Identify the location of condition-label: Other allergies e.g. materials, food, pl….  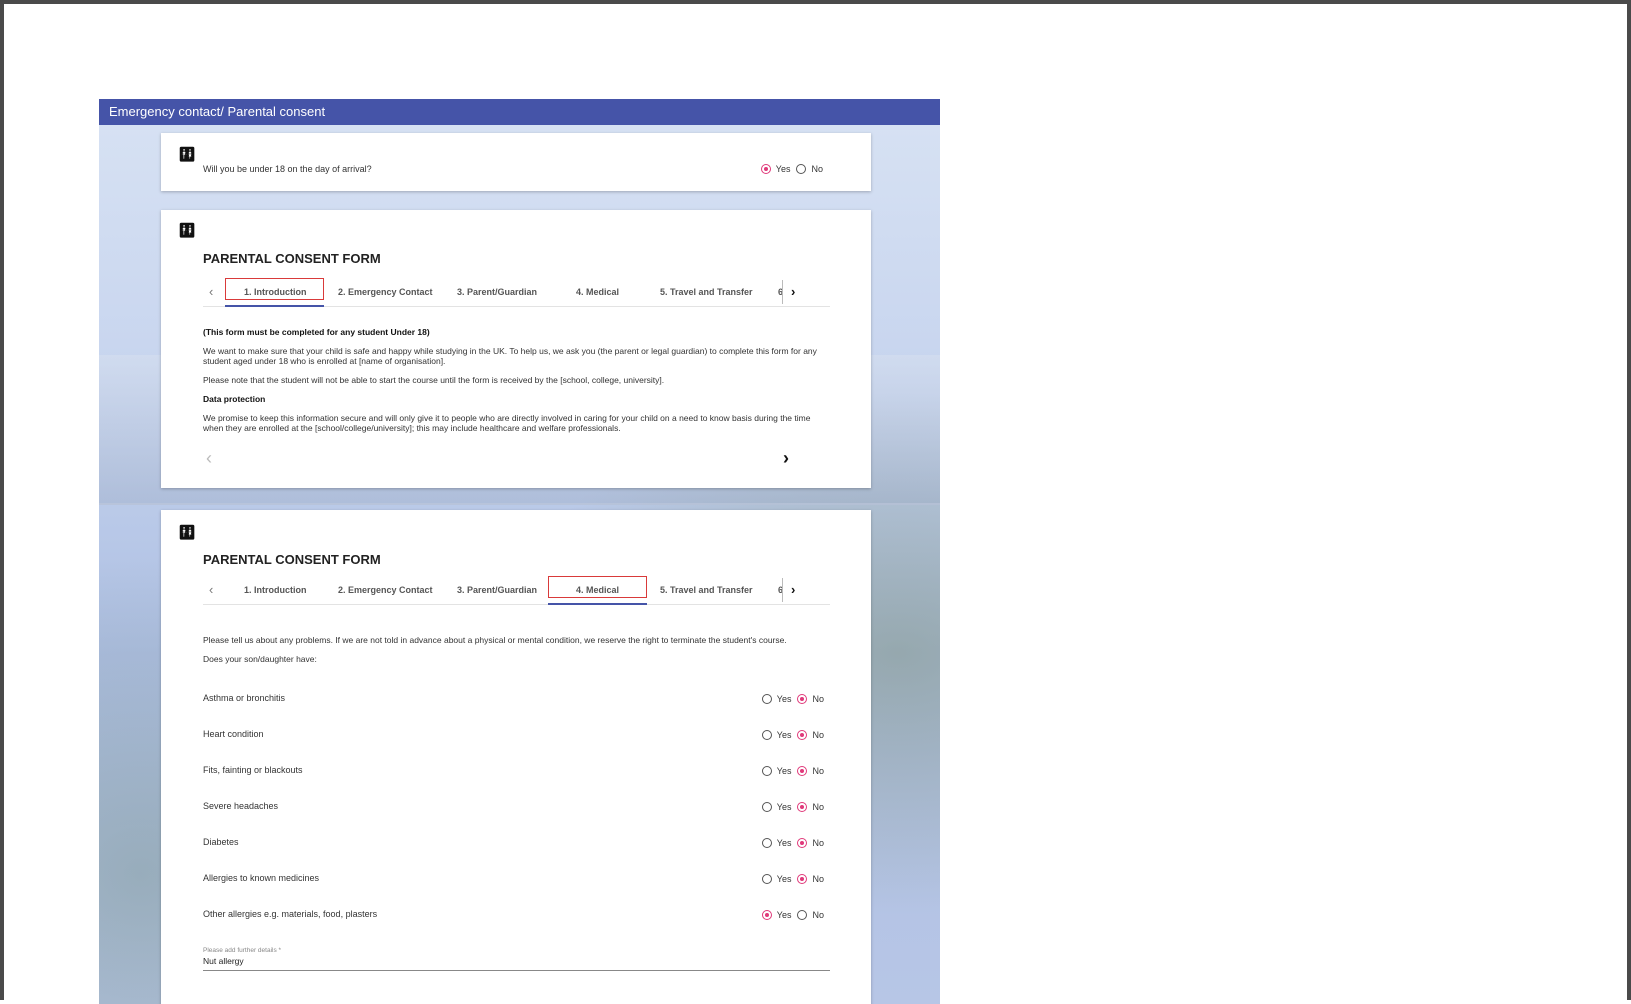
(290, 914).